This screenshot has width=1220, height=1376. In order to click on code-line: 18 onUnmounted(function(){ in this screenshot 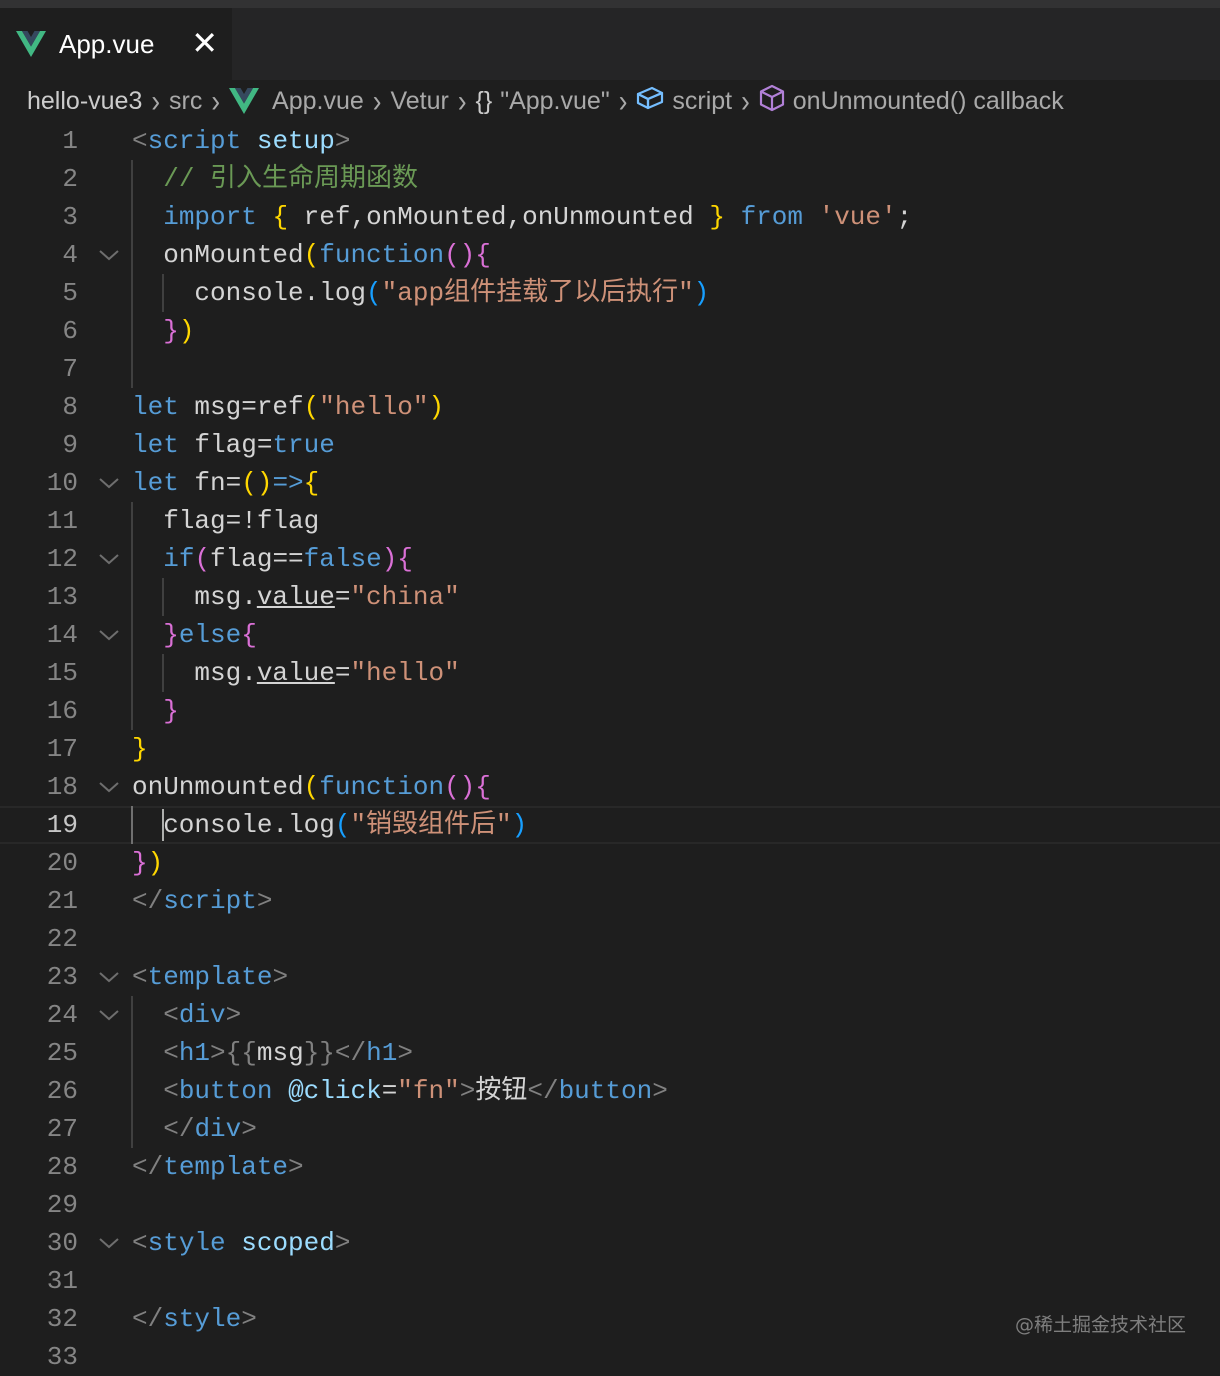, I will do `click(610, 787)`.